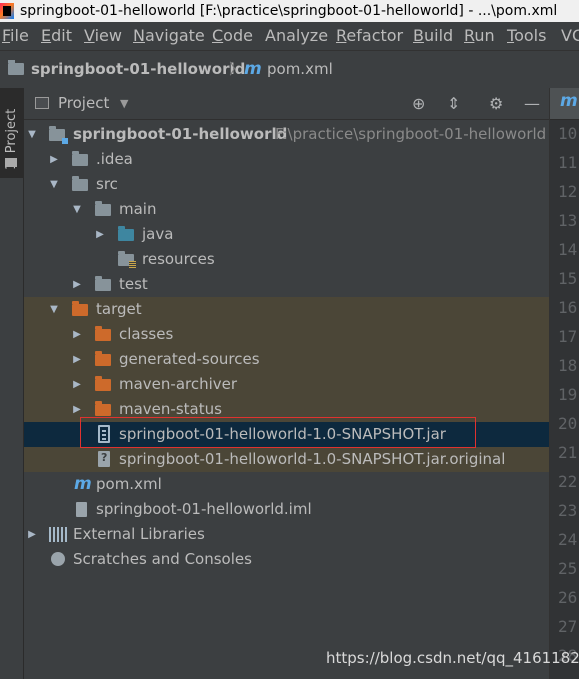 The height and width of the screenshot is (679, 579). What do you see at coordinates (496, 103) in the screenshot?
I see `gear-icon: ⚙` at bounding box center [496, 103].